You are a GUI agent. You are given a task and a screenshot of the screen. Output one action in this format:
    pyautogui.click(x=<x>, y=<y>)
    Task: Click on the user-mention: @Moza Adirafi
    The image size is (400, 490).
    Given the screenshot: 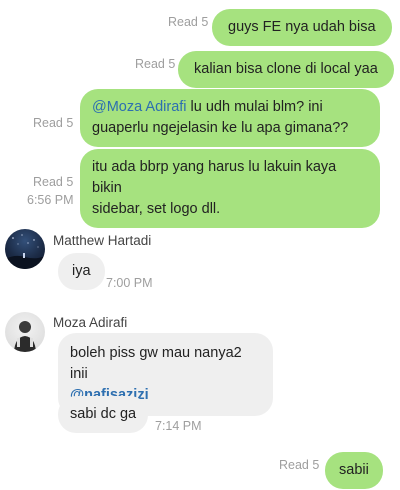 What is the action you would take?
    pyautogui.click(x=139, y=107)
    